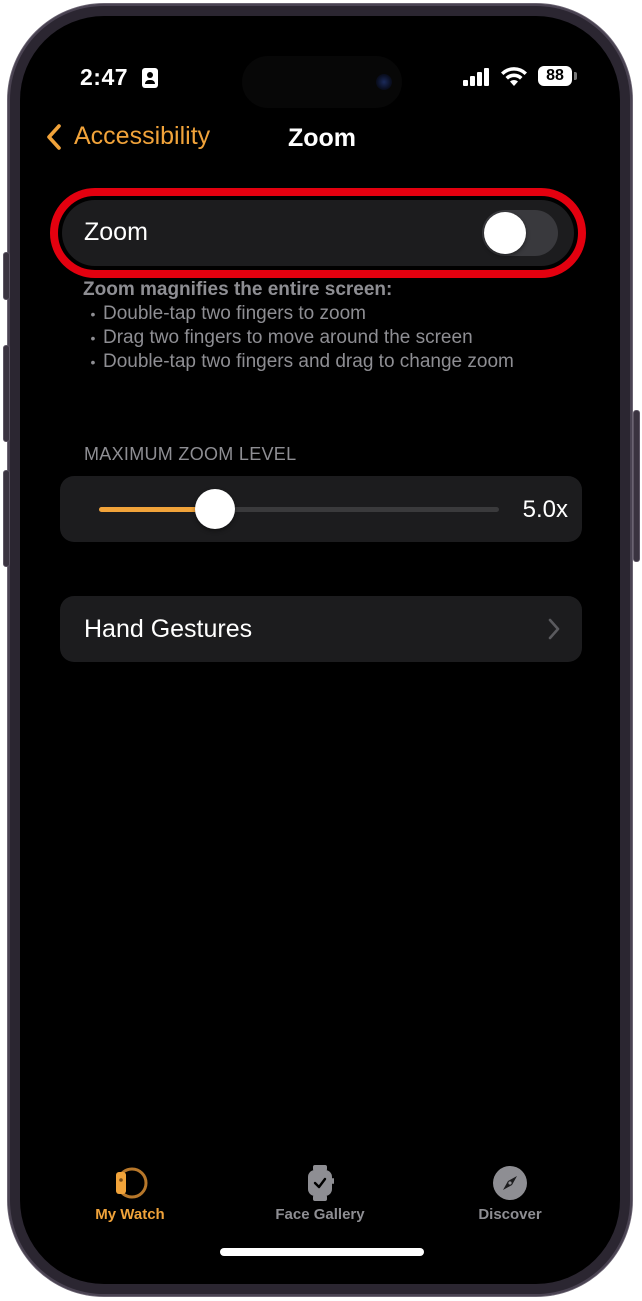 Image resolution: width=642 pixels, height=1301 pixels. I want to click on compass-icon, so click(510, 1183).